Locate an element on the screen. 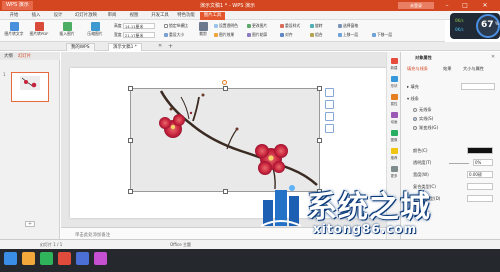 The height and width of the screenshot is (272, 500). minimize-icon: – is located at coordinates (447, 5).